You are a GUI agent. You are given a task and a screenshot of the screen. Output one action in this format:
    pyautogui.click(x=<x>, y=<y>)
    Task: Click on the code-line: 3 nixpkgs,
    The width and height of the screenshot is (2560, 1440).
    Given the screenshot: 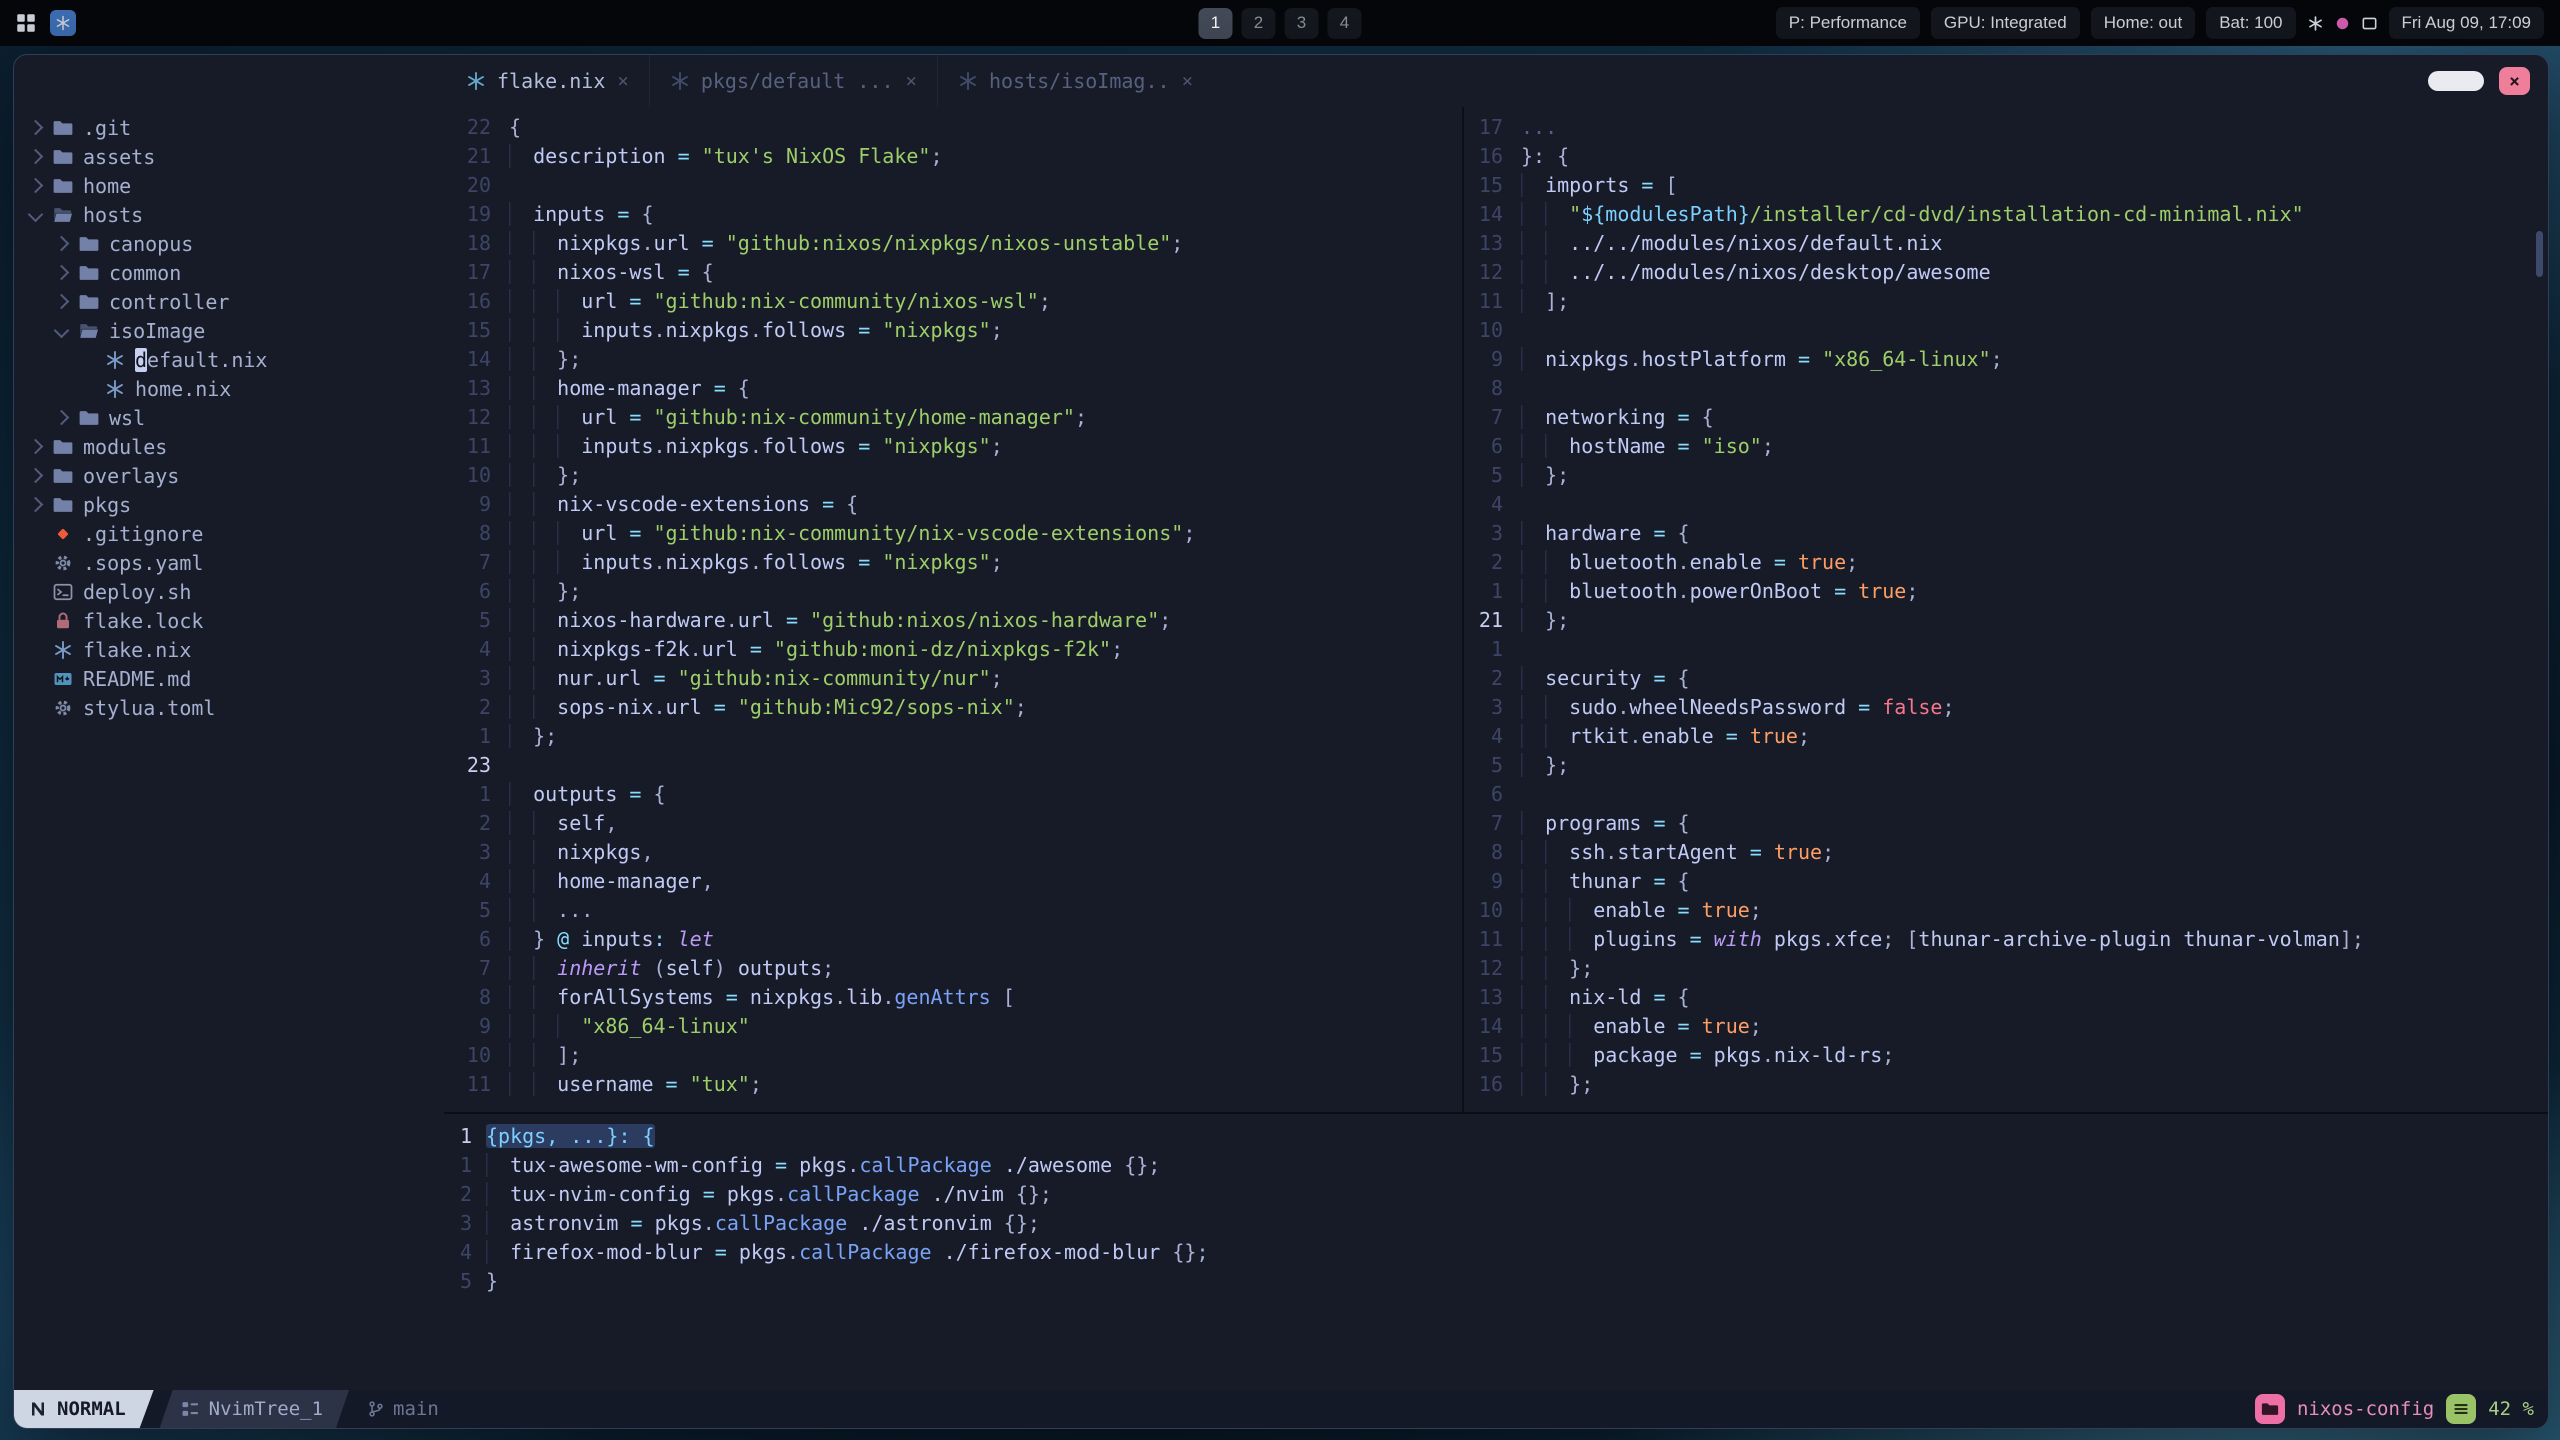 What is the action you would take?
    pyautogui.click(x=953, y=852)
    